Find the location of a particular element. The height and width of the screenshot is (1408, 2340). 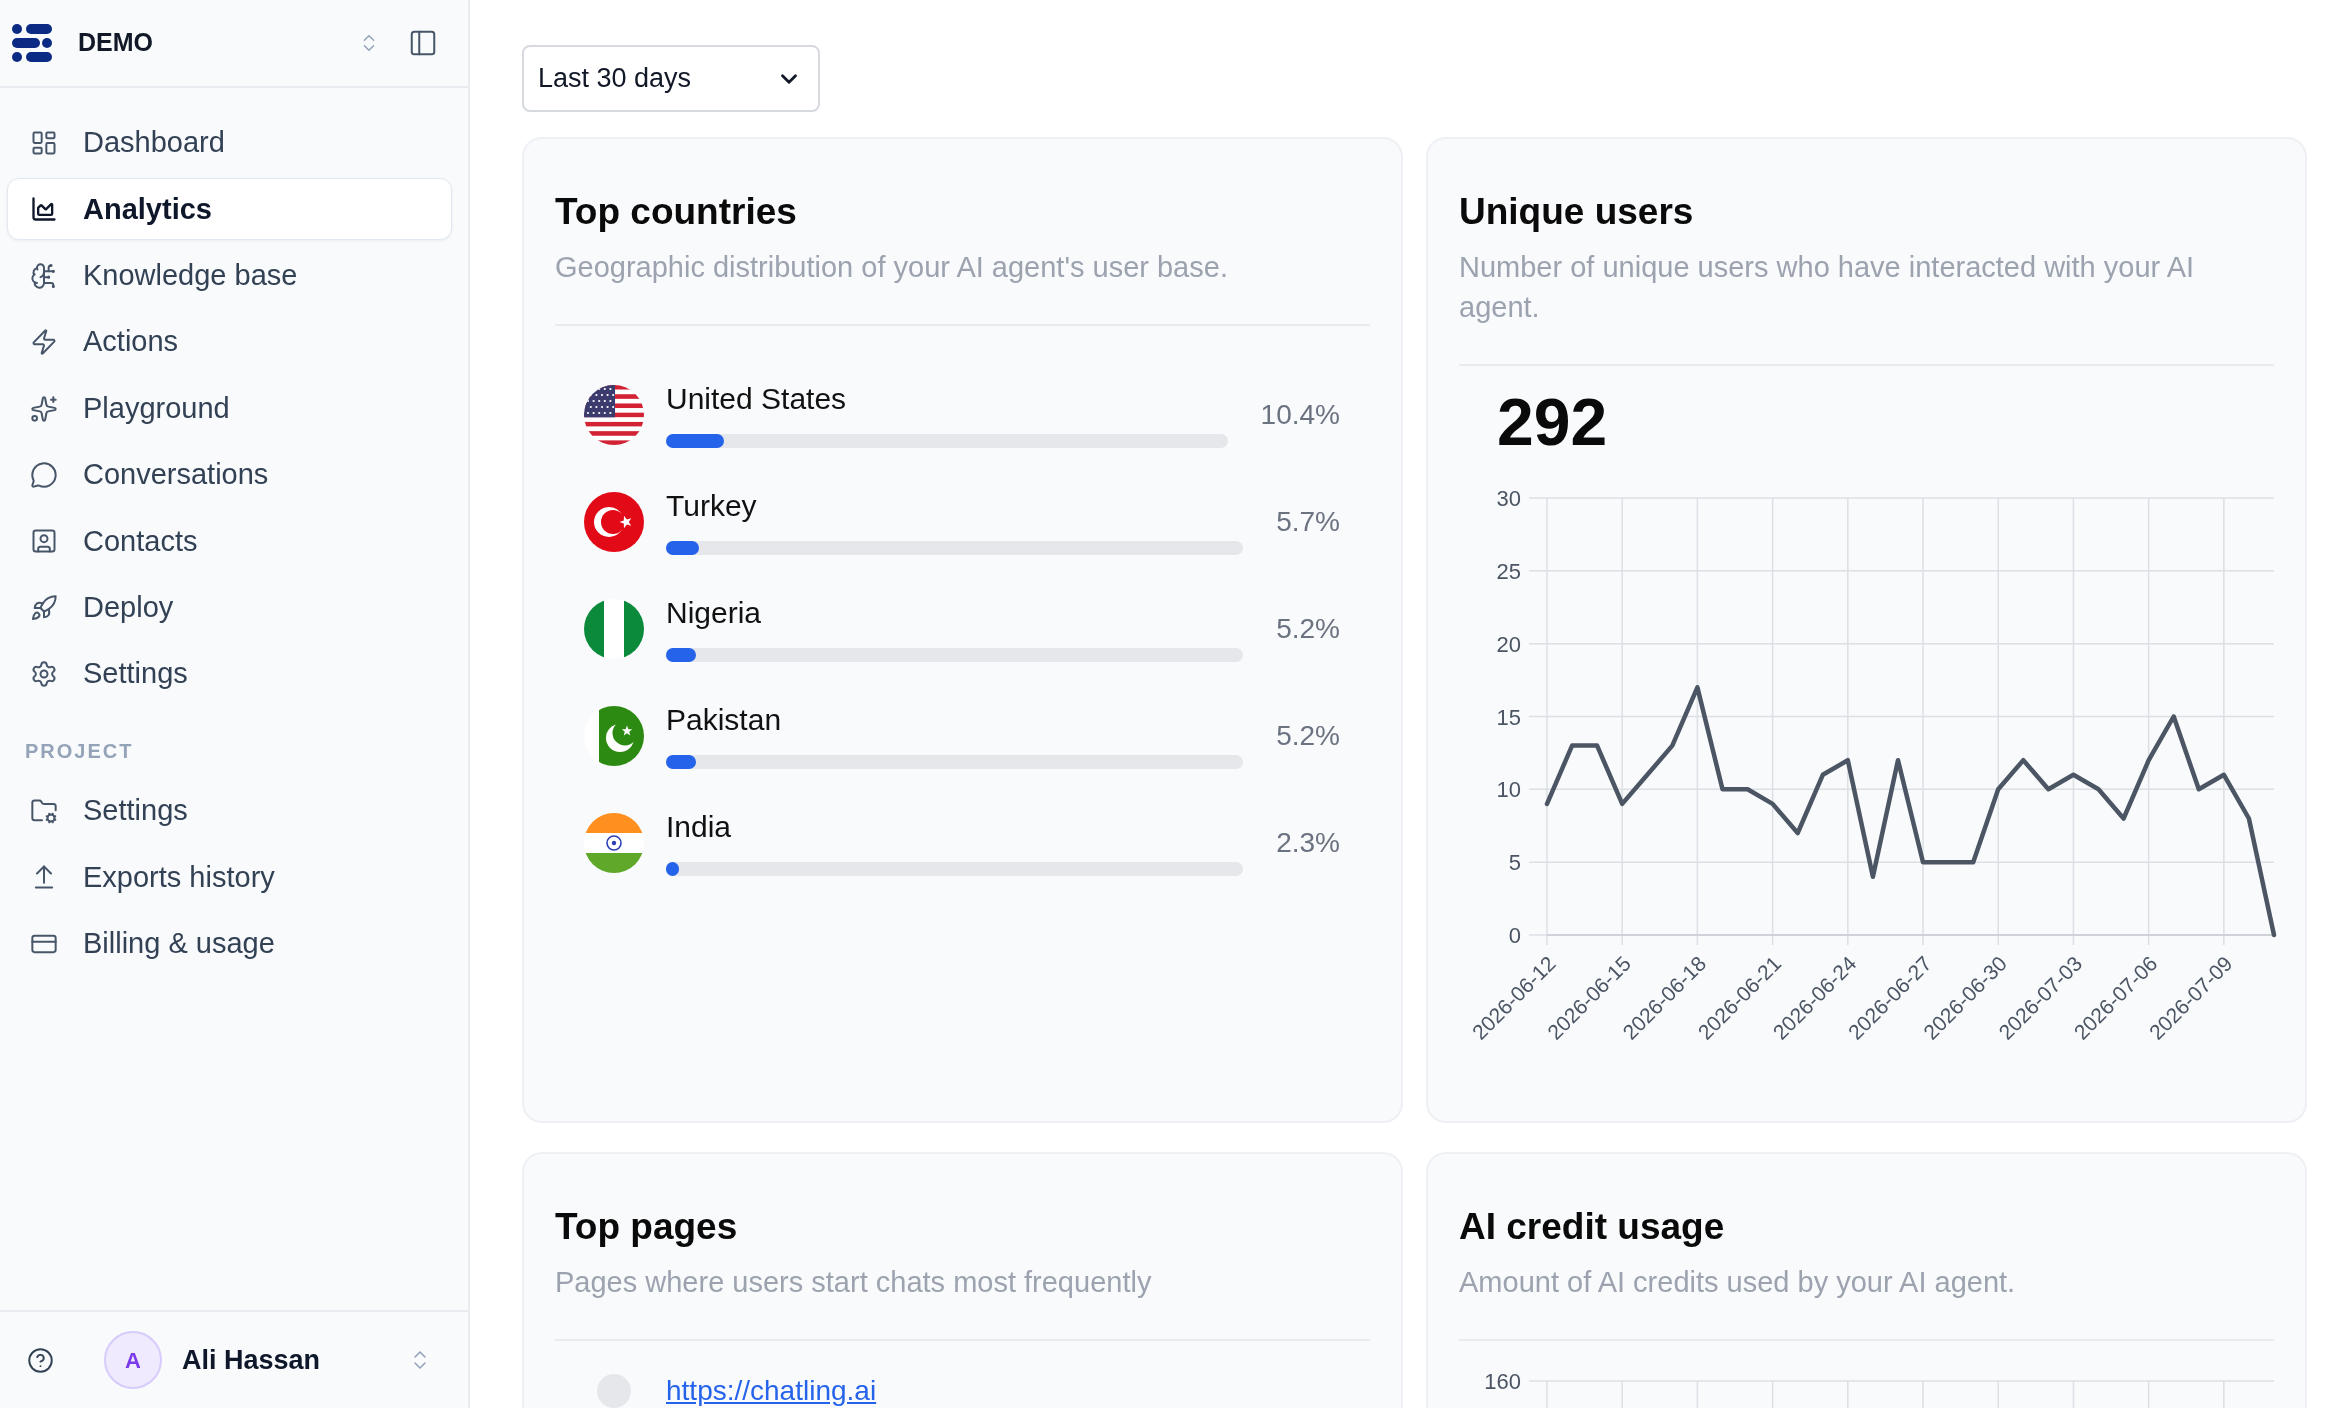

card-description: Amount of AI credits used by your AI agent. is located at coordinates (1738, 1282).